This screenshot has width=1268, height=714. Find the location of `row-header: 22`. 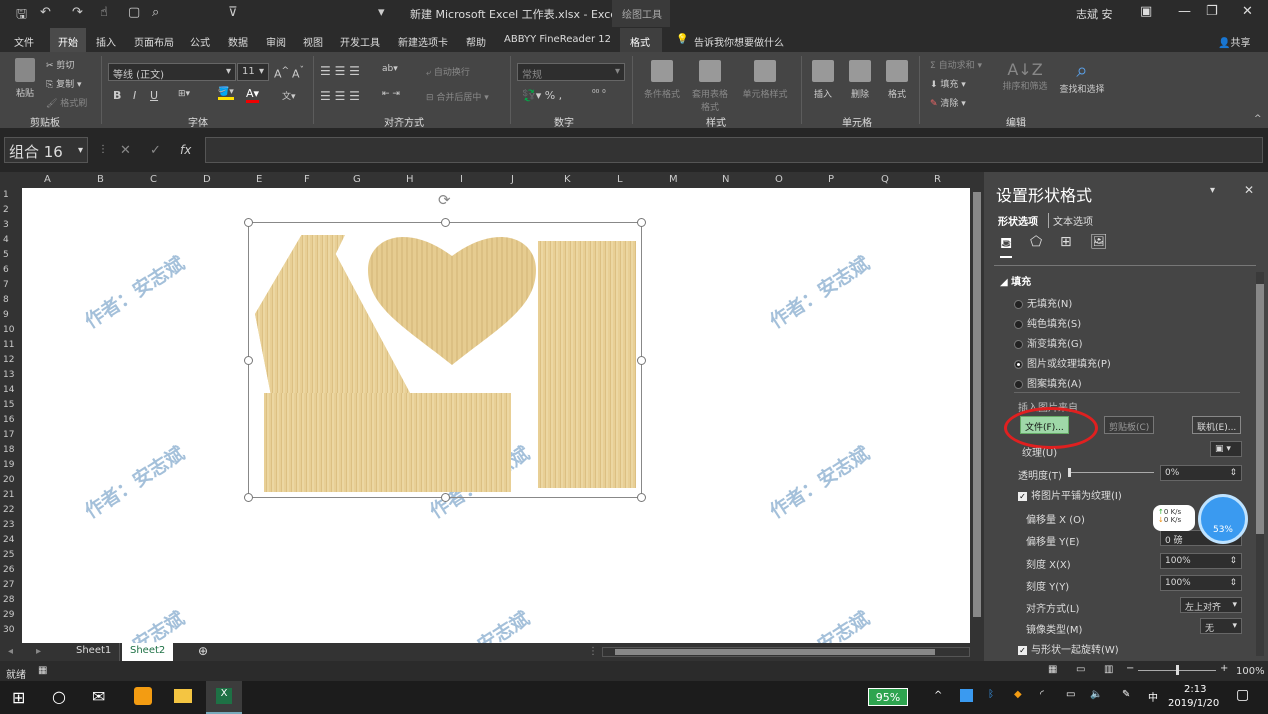

row-header: 22 is located at coordinates (8, 510).